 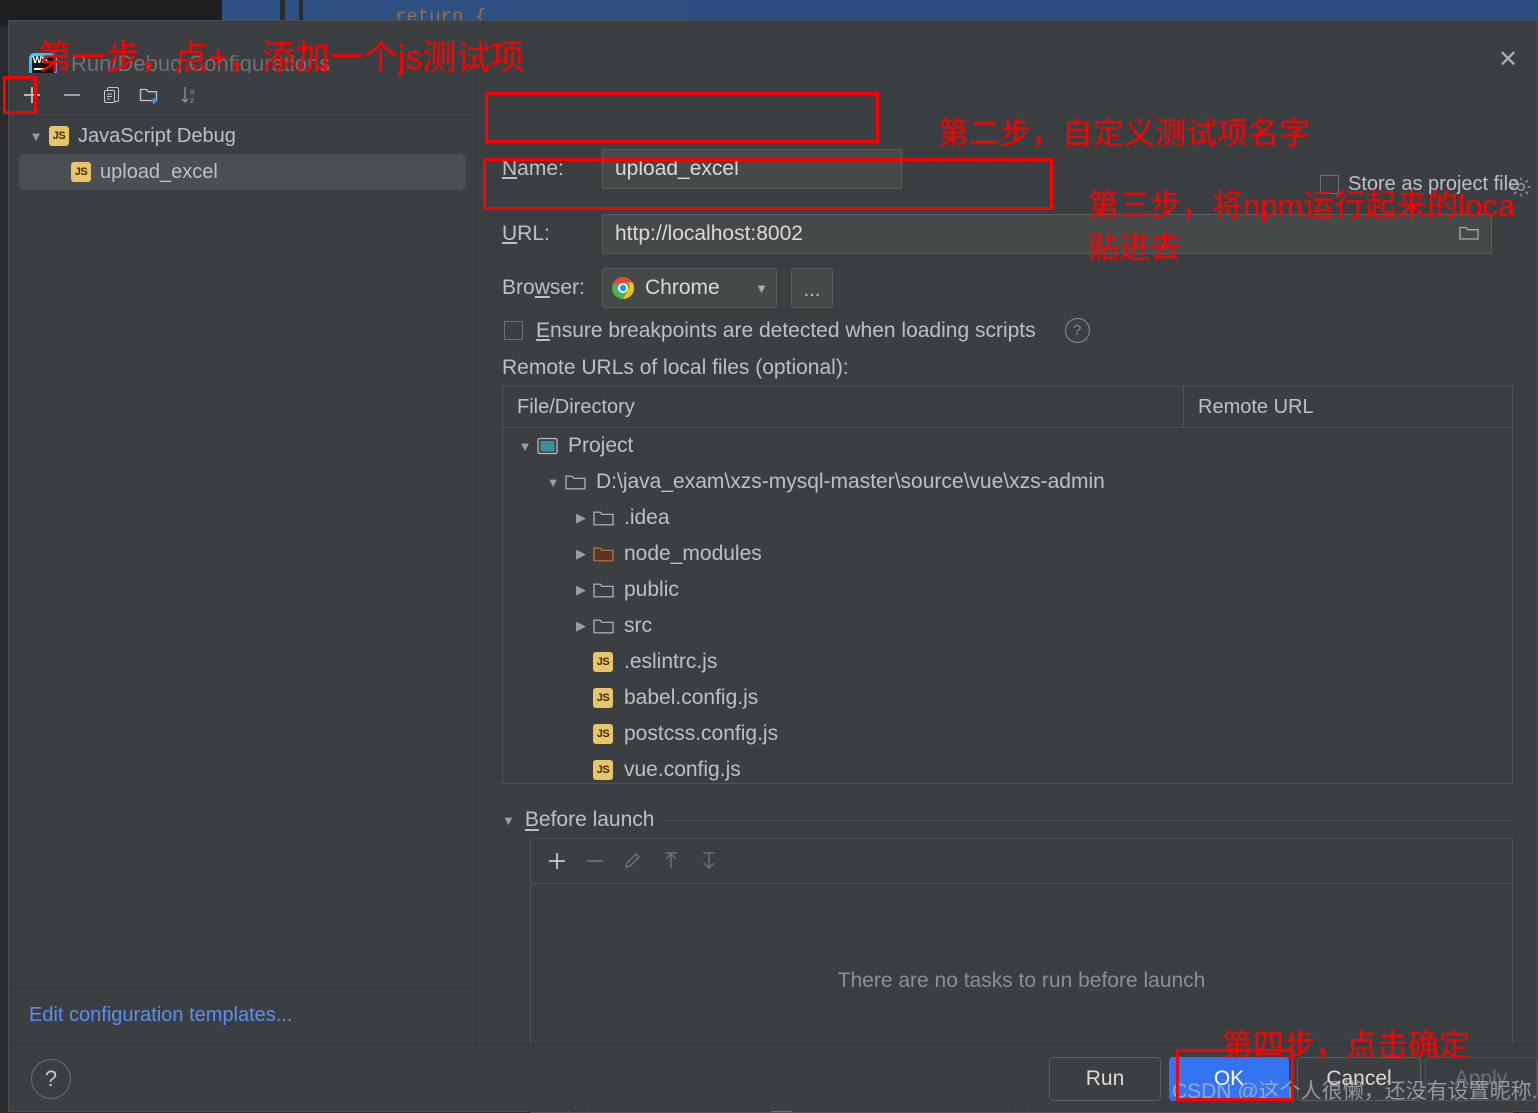 I want to click on table-row-label: babel.config.js, so click(x=691, y=697).